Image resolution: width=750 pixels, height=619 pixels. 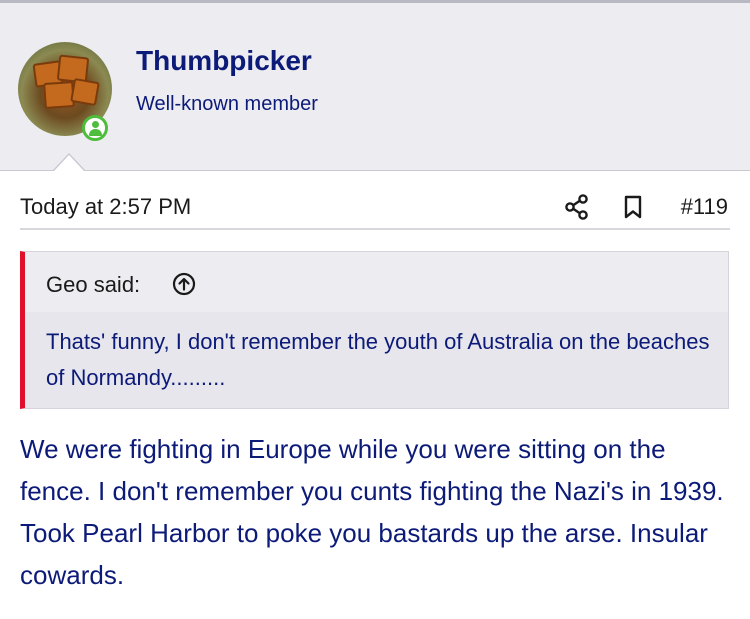 I want to click on quote-author-link: Geo said:, so click(x=93, y=285).